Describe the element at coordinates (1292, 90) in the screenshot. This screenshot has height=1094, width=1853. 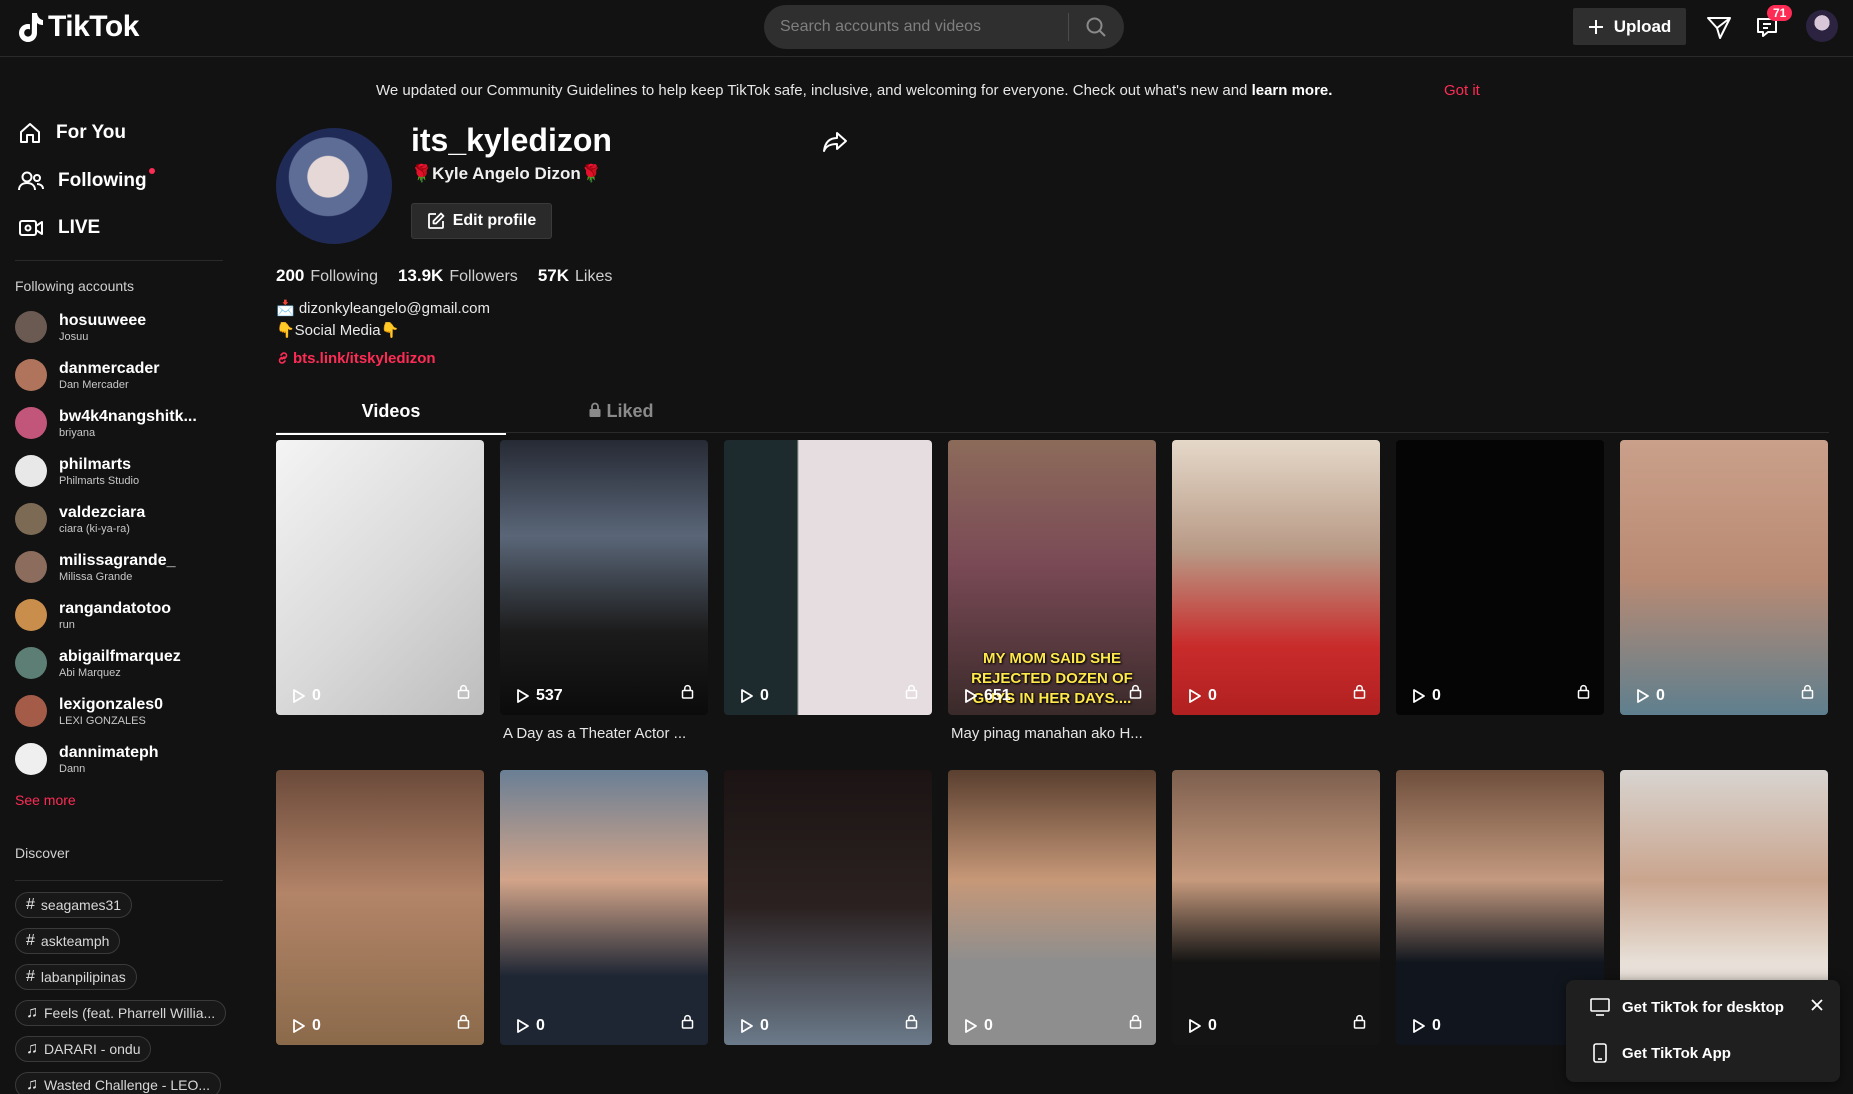
I see `learn-more-link: learn more.` at that location.